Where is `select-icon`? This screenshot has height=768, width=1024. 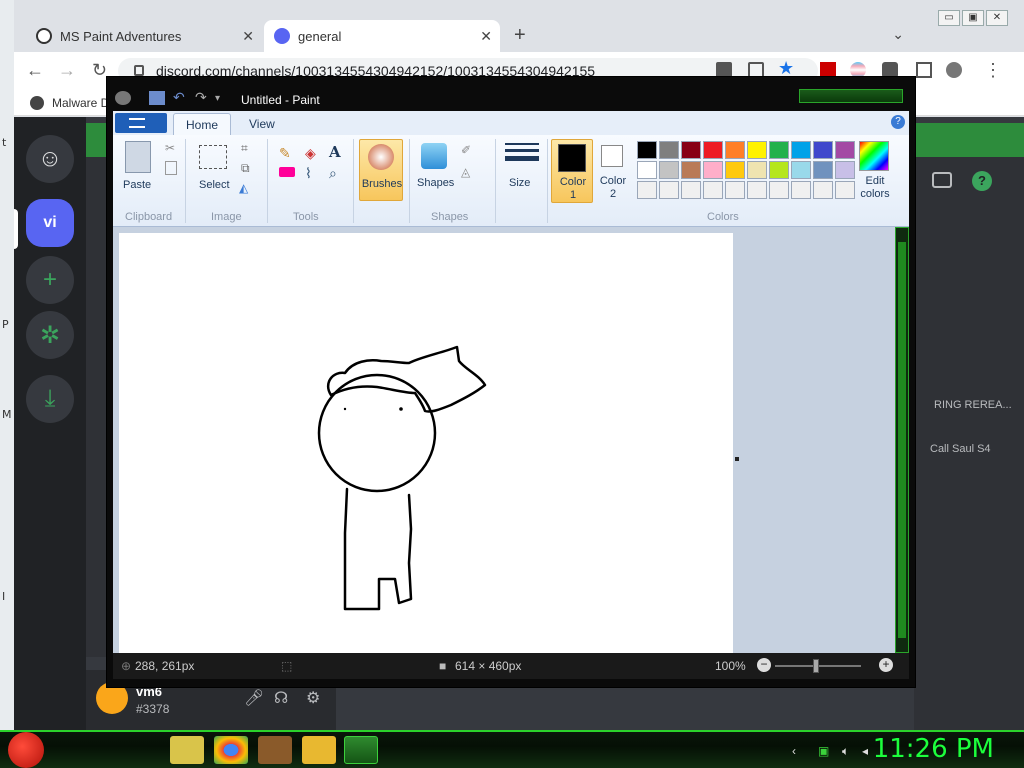 select-icon is located at coordinates (213, 157).